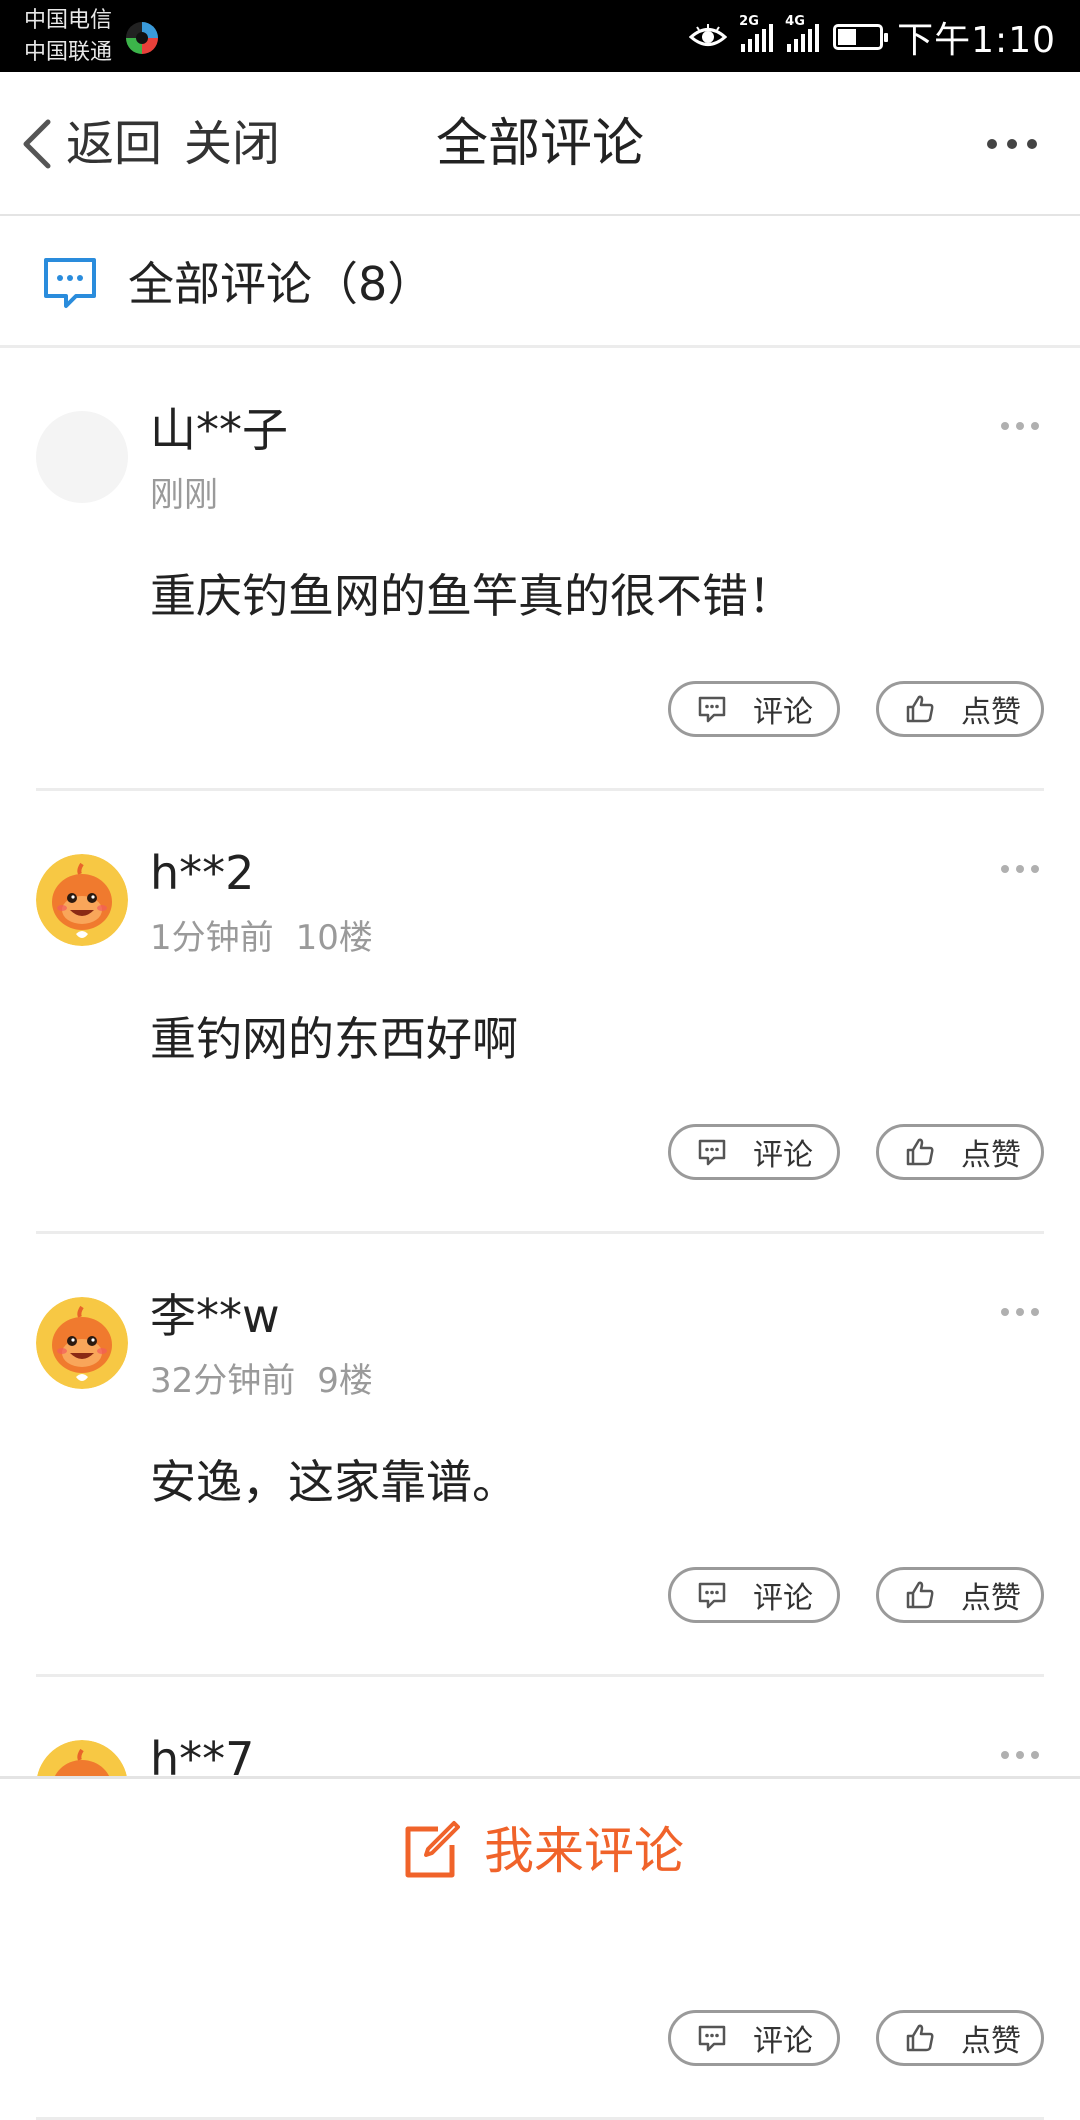 The width and height of the screenshot is (1080, 2120). What do you see at coordinates (861, 37) in the screenshot?
I see `battery-icon` at bounding box center [861, 37].